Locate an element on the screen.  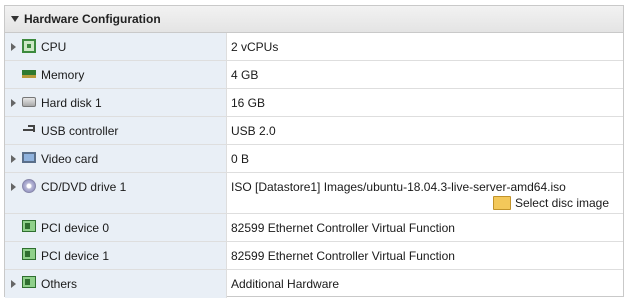
usb-icon is located at coordinates (29, 130).